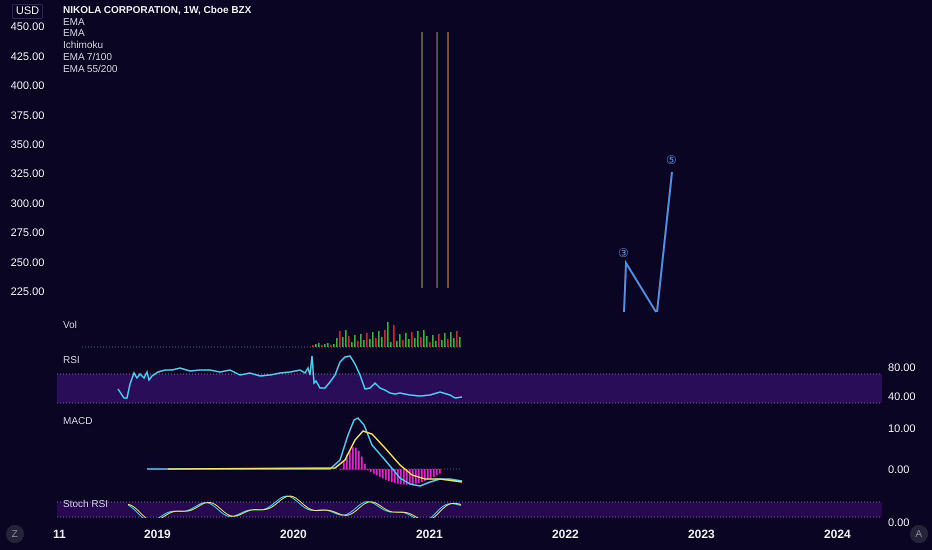 The image size is (932, 550). Describe the element at coordinates (27, 116) in the screenshot. I see `price-axis-label: 375.00` at that location.